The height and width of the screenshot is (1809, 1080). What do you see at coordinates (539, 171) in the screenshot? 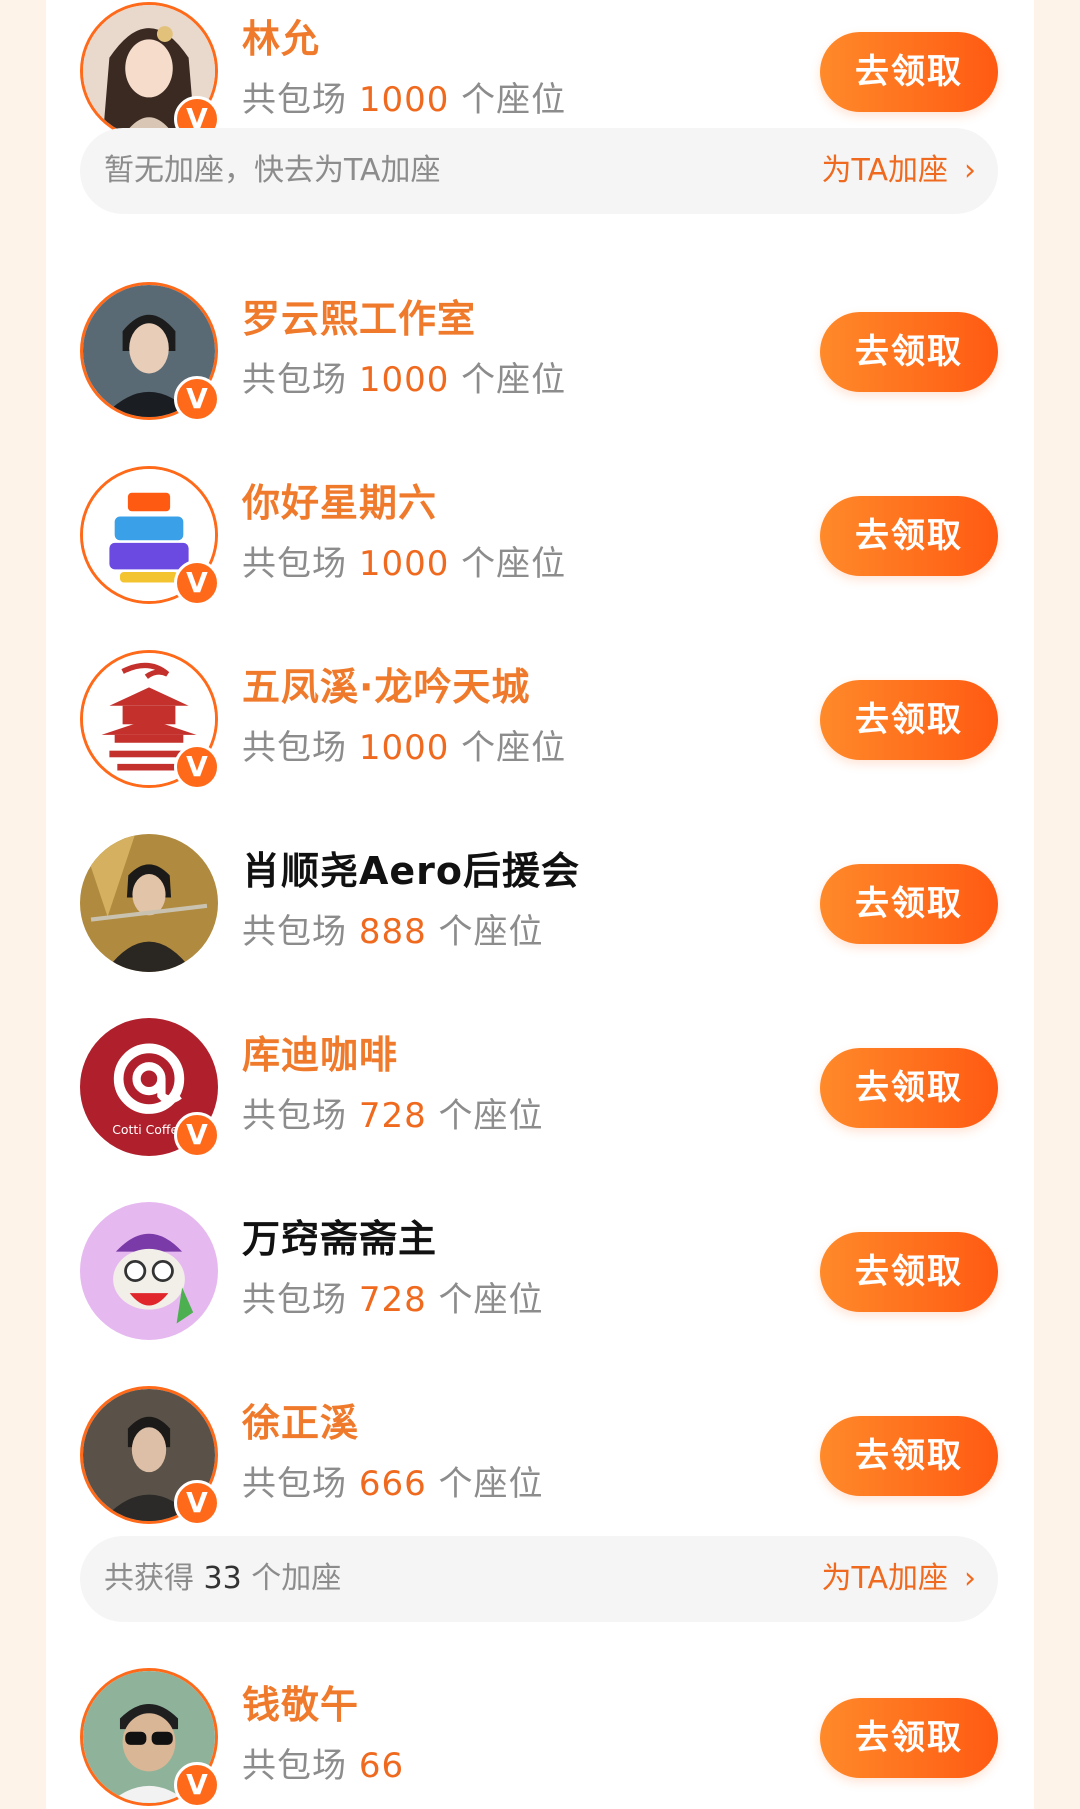
I see `add-seat-bar: 暂无加座，快去为TA加座 为TA加座 ›` at bounding box center [539, 171].